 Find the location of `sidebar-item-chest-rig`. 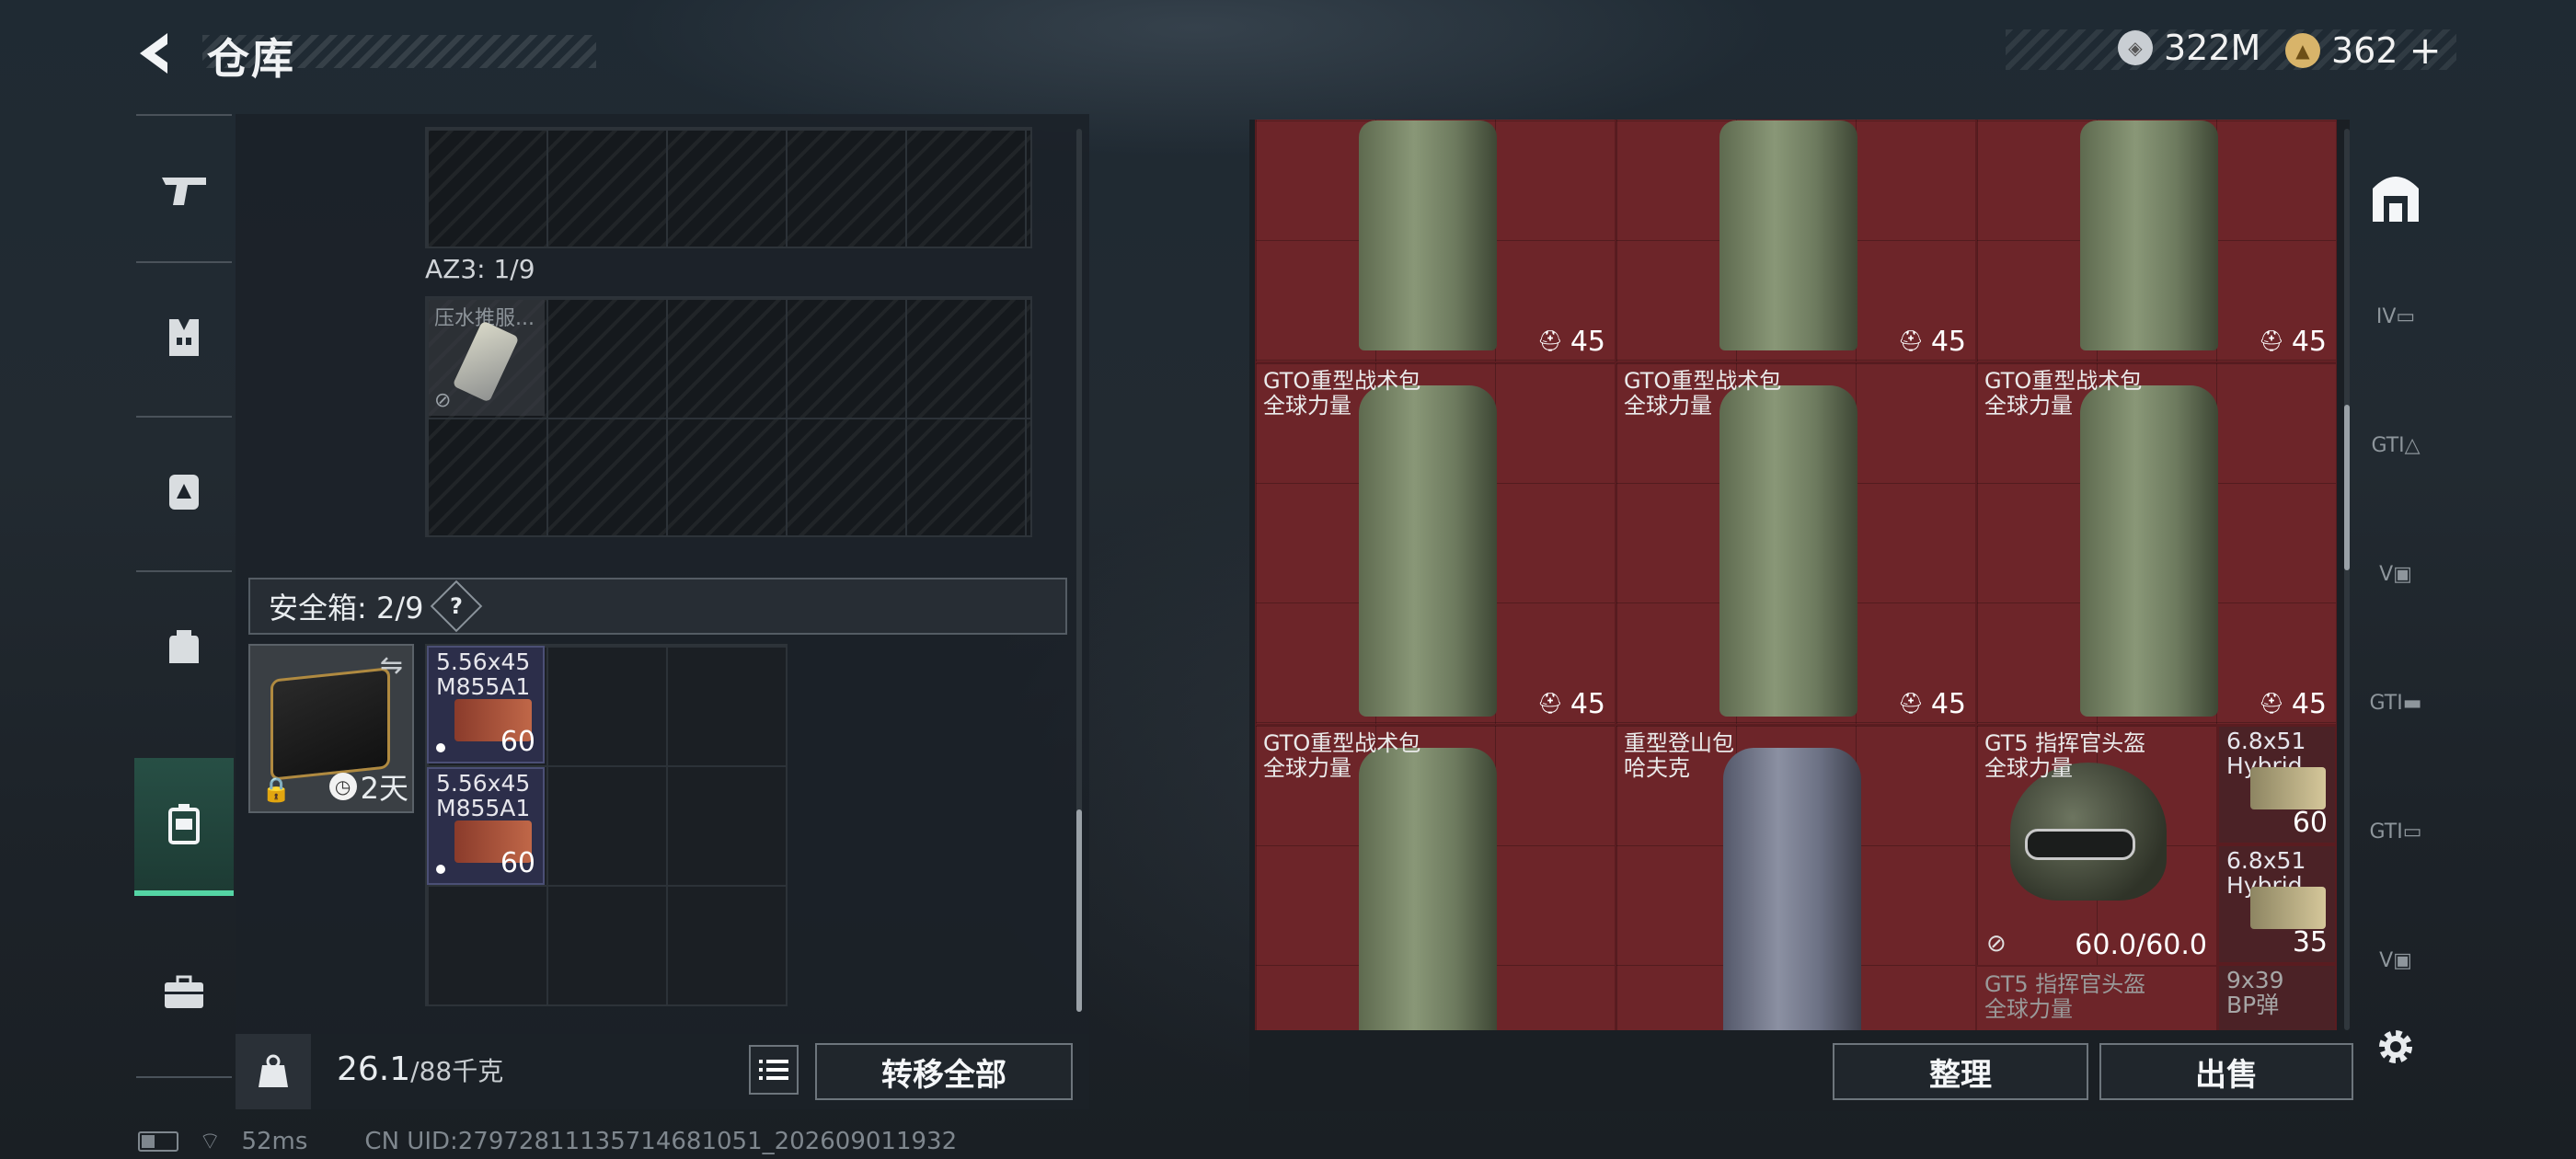

sidebar-item-chest-rig is located at coordinates (184, 492).